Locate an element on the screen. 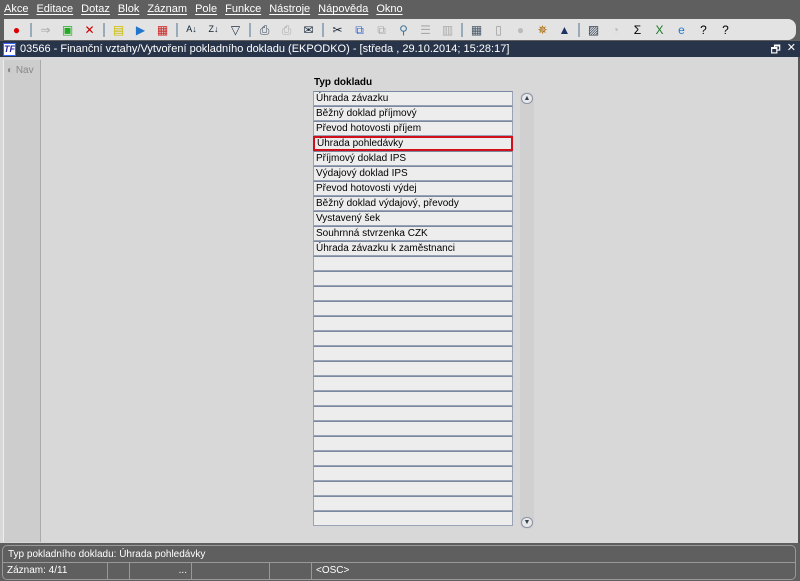 The height and width of the screenshot is (581, 800). columns-icon: ▥ is located at coordinates (447, 29).